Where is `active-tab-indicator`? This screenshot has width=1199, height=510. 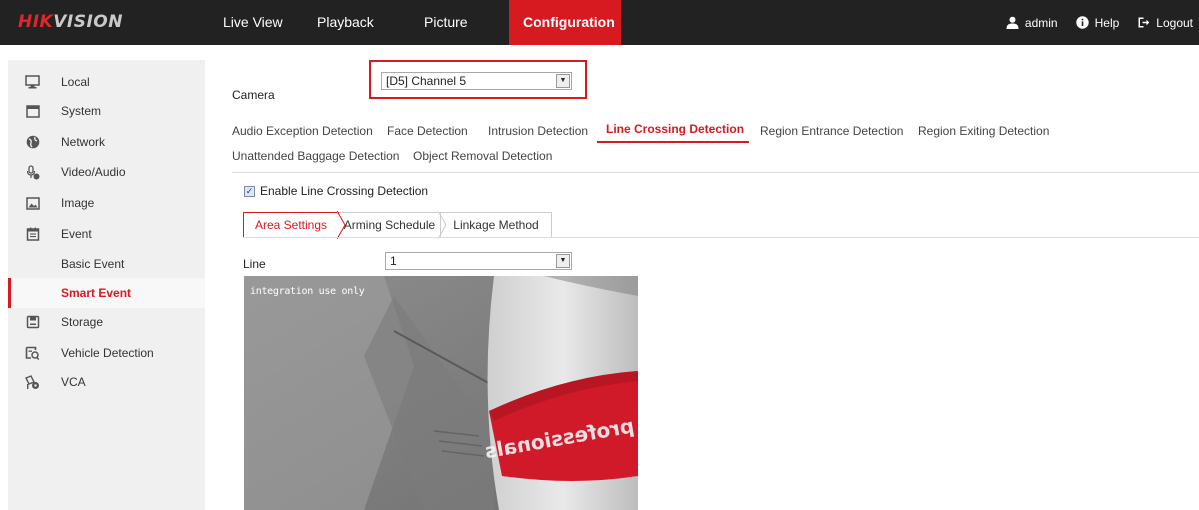
active-tab-indicator is located at coordinates (673, 142).